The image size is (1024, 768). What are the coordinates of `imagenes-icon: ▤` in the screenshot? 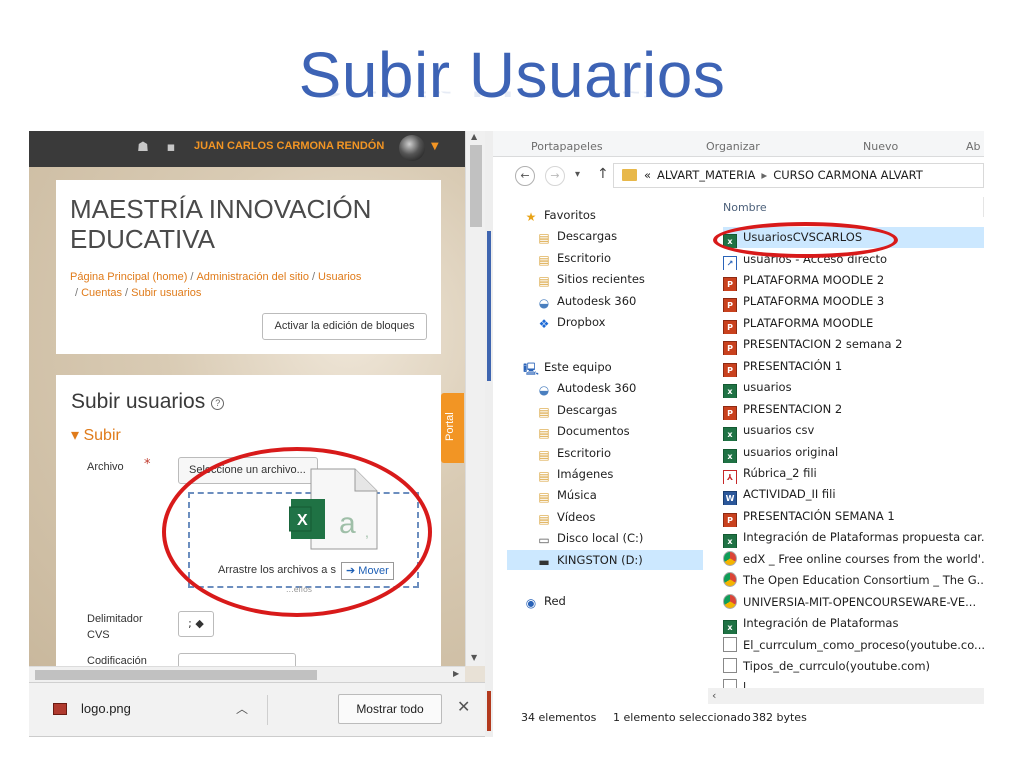 It's located at (544, 476).